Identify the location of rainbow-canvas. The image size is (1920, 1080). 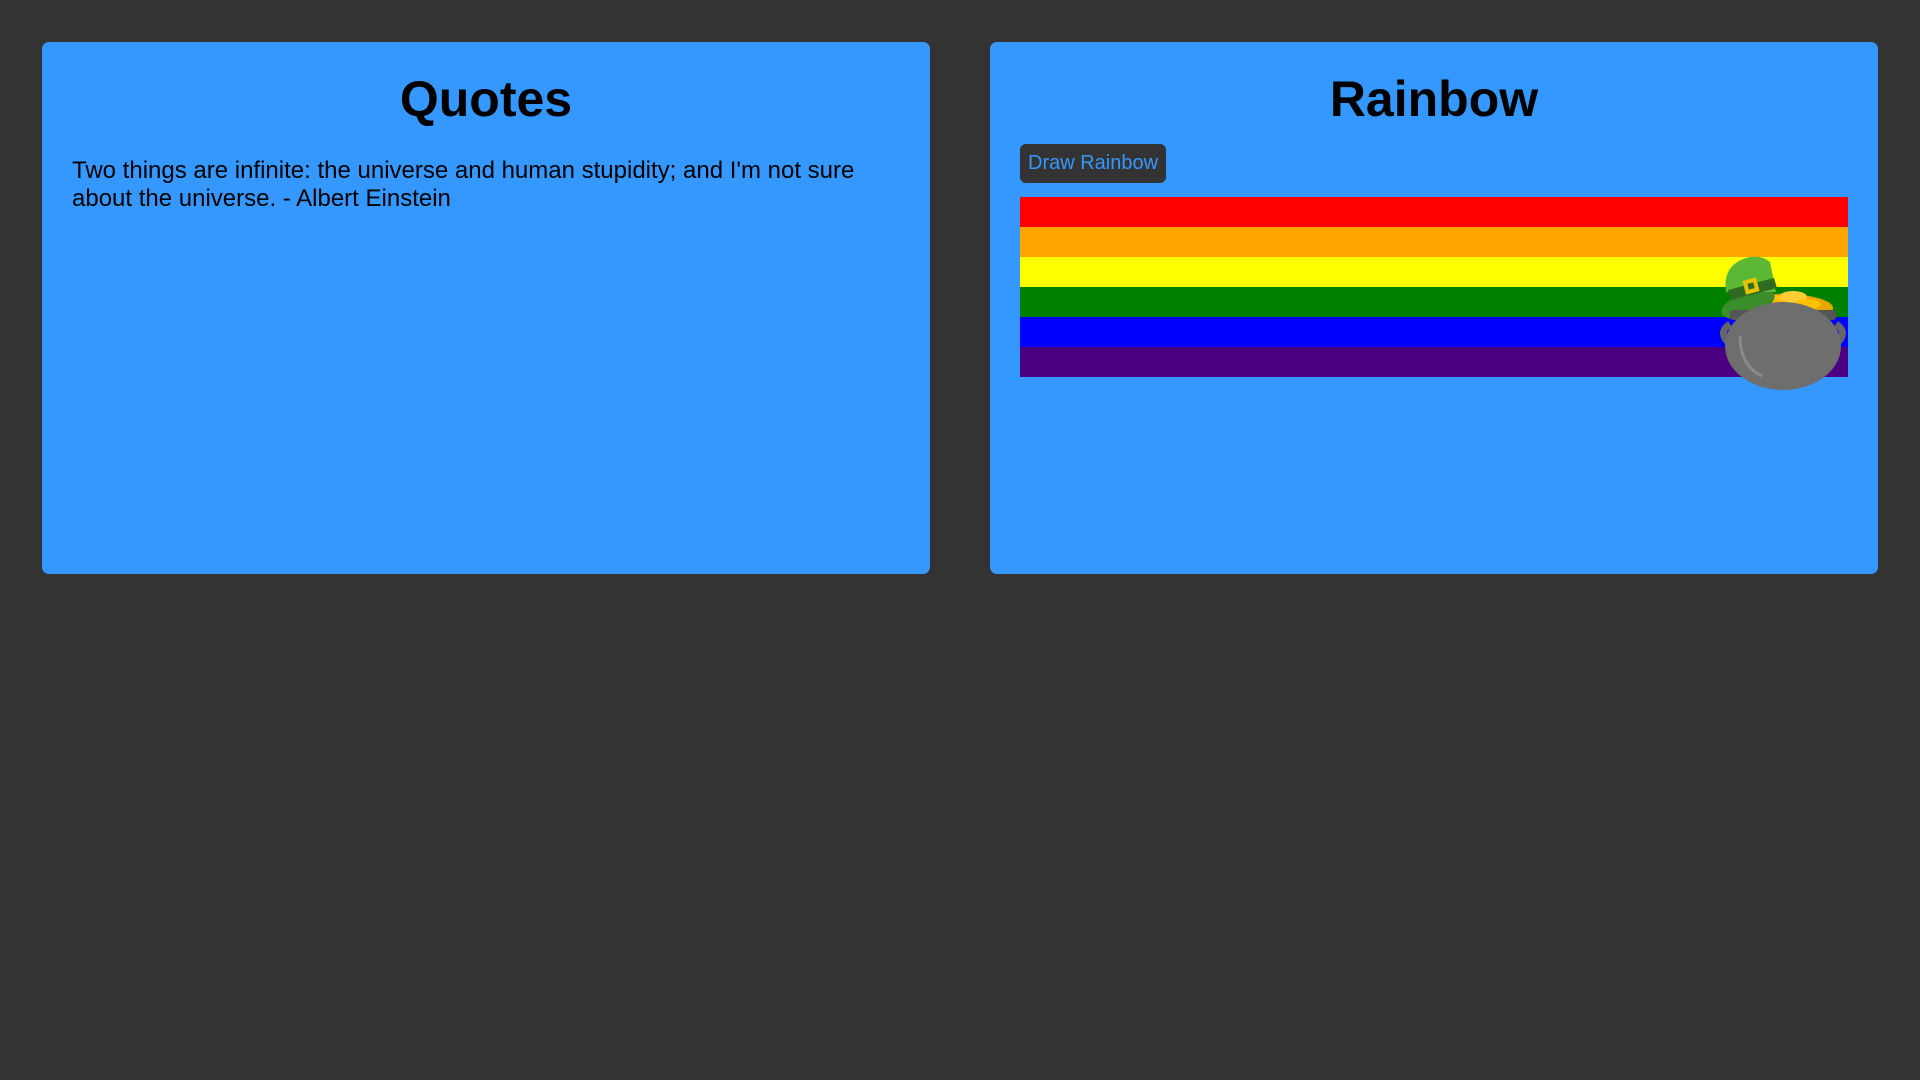
(1434, 293).